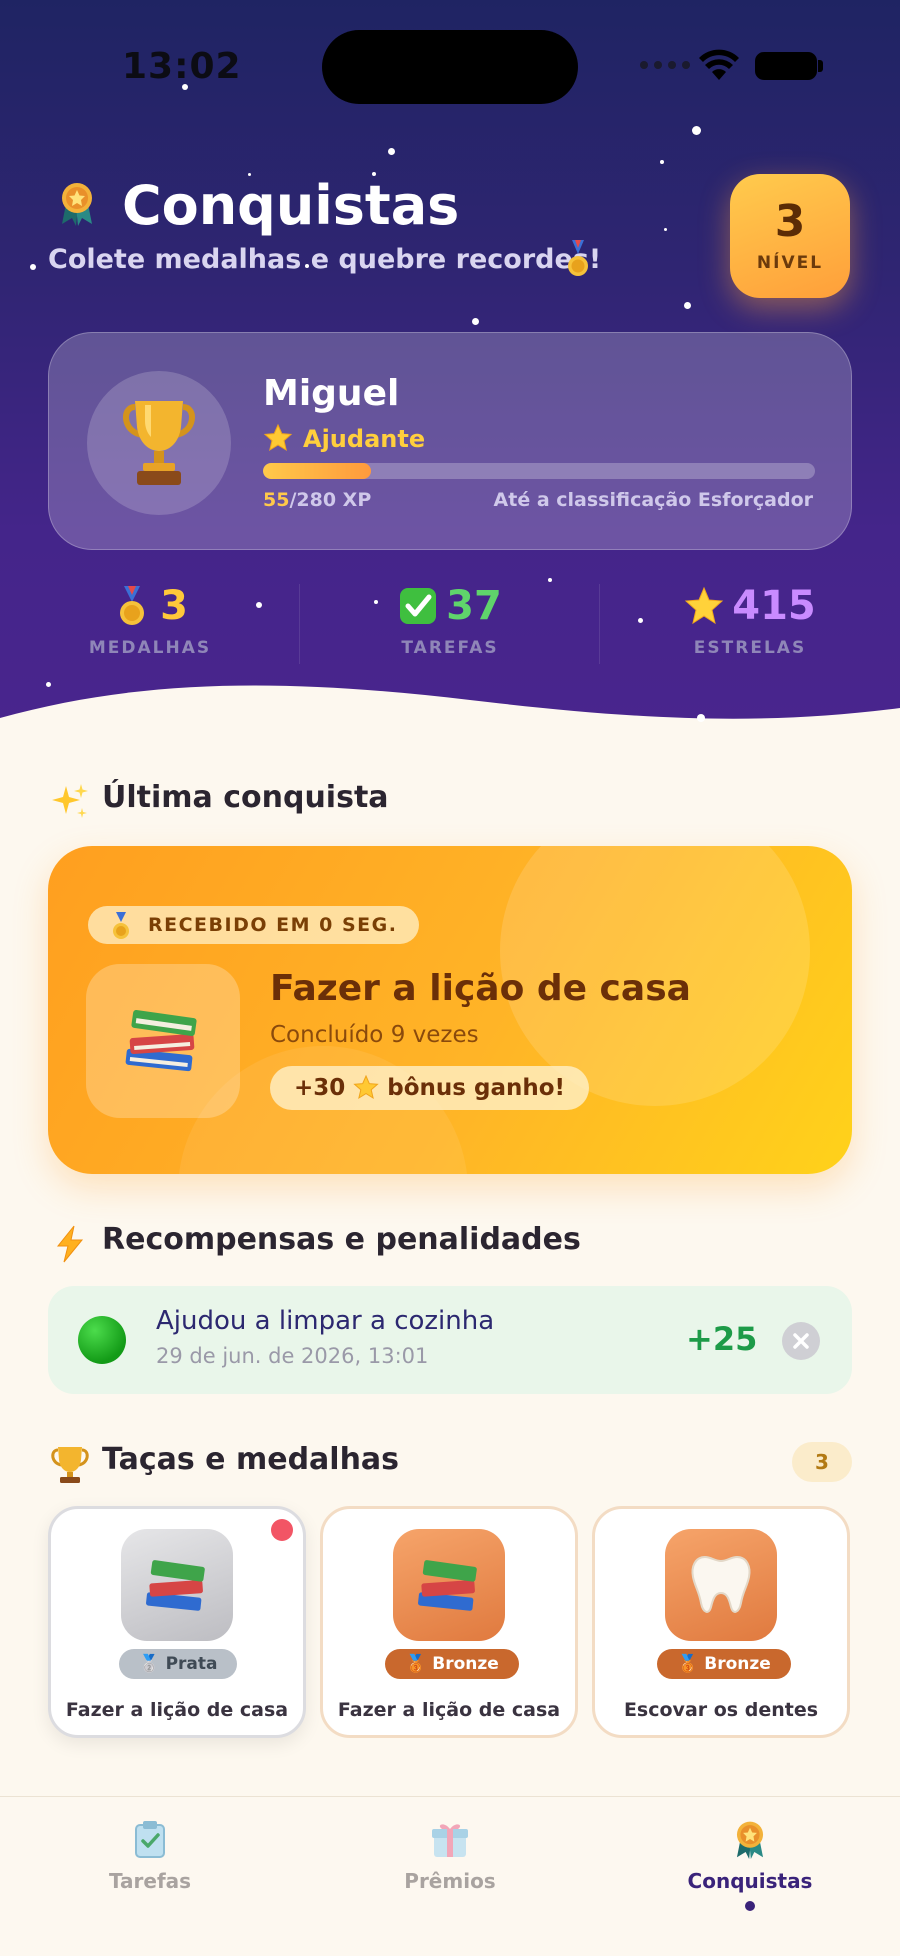  I want to click on trophy-card: 🥉 Bronze Escovar os dentes, so click(721, 1622).